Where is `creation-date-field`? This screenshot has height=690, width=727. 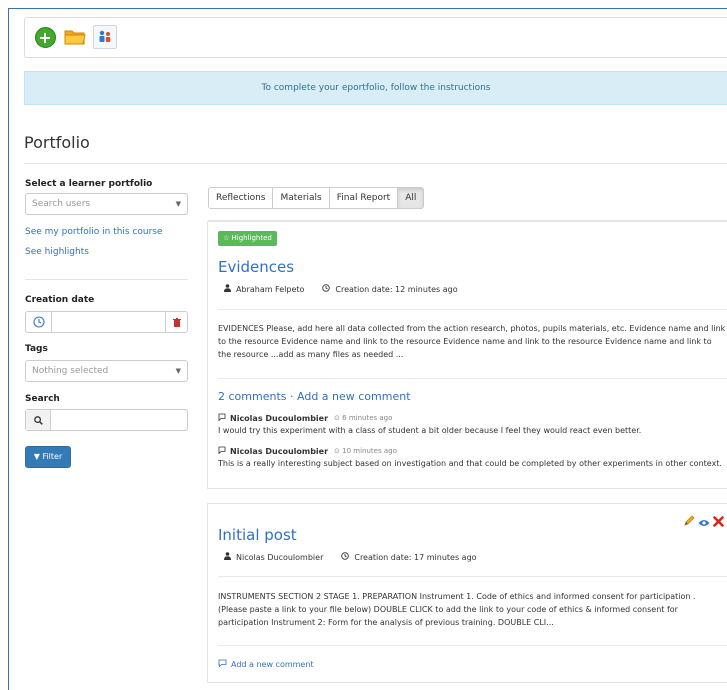
creation-date-field is located at coordinates (106, 322).